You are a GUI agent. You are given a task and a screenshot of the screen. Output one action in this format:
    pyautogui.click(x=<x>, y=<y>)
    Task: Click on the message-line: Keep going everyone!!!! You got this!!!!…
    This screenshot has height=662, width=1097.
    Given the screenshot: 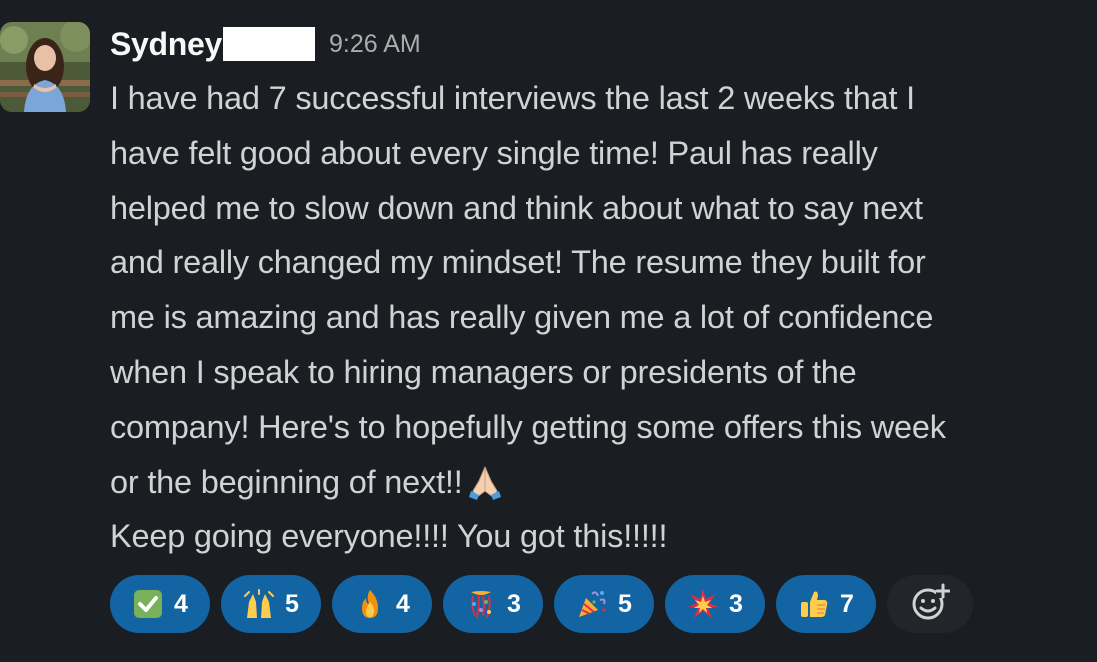 What is the action you would take?
    pyautogui.click(x=389, y=536)
    